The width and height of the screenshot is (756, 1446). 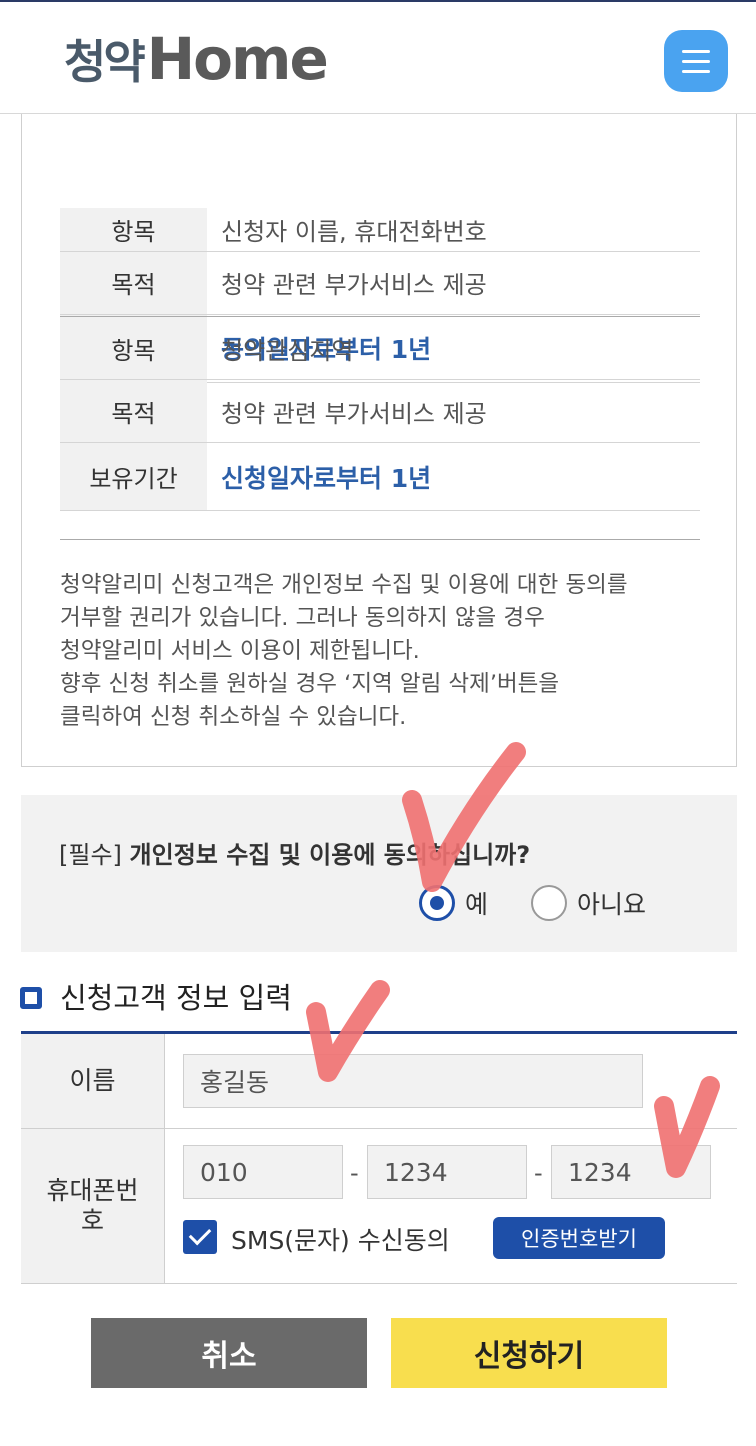 I want to click on divider, so click(x=380, y=539).